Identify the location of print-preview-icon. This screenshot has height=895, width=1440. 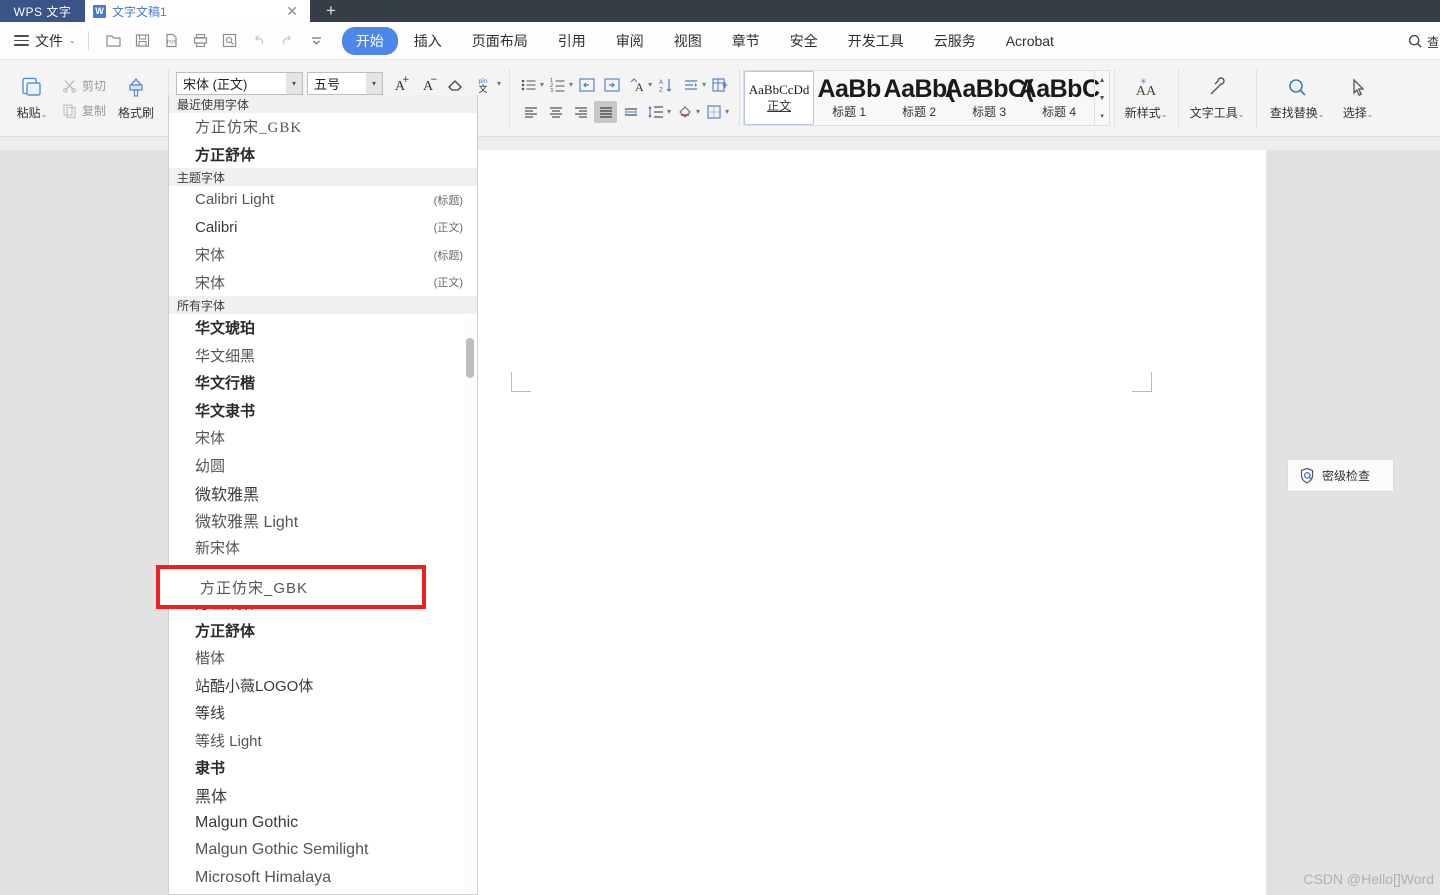
(230, 41).